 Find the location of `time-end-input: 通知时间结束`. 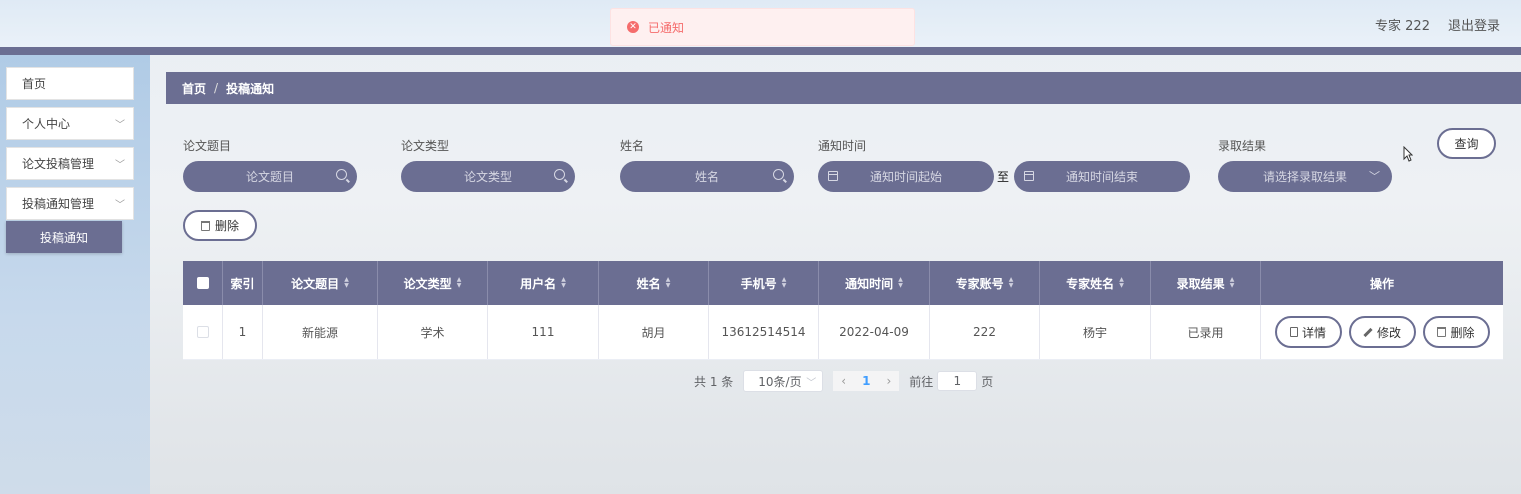

time-end-input: 通知时间结束 is located at coordinates (1102, 176).